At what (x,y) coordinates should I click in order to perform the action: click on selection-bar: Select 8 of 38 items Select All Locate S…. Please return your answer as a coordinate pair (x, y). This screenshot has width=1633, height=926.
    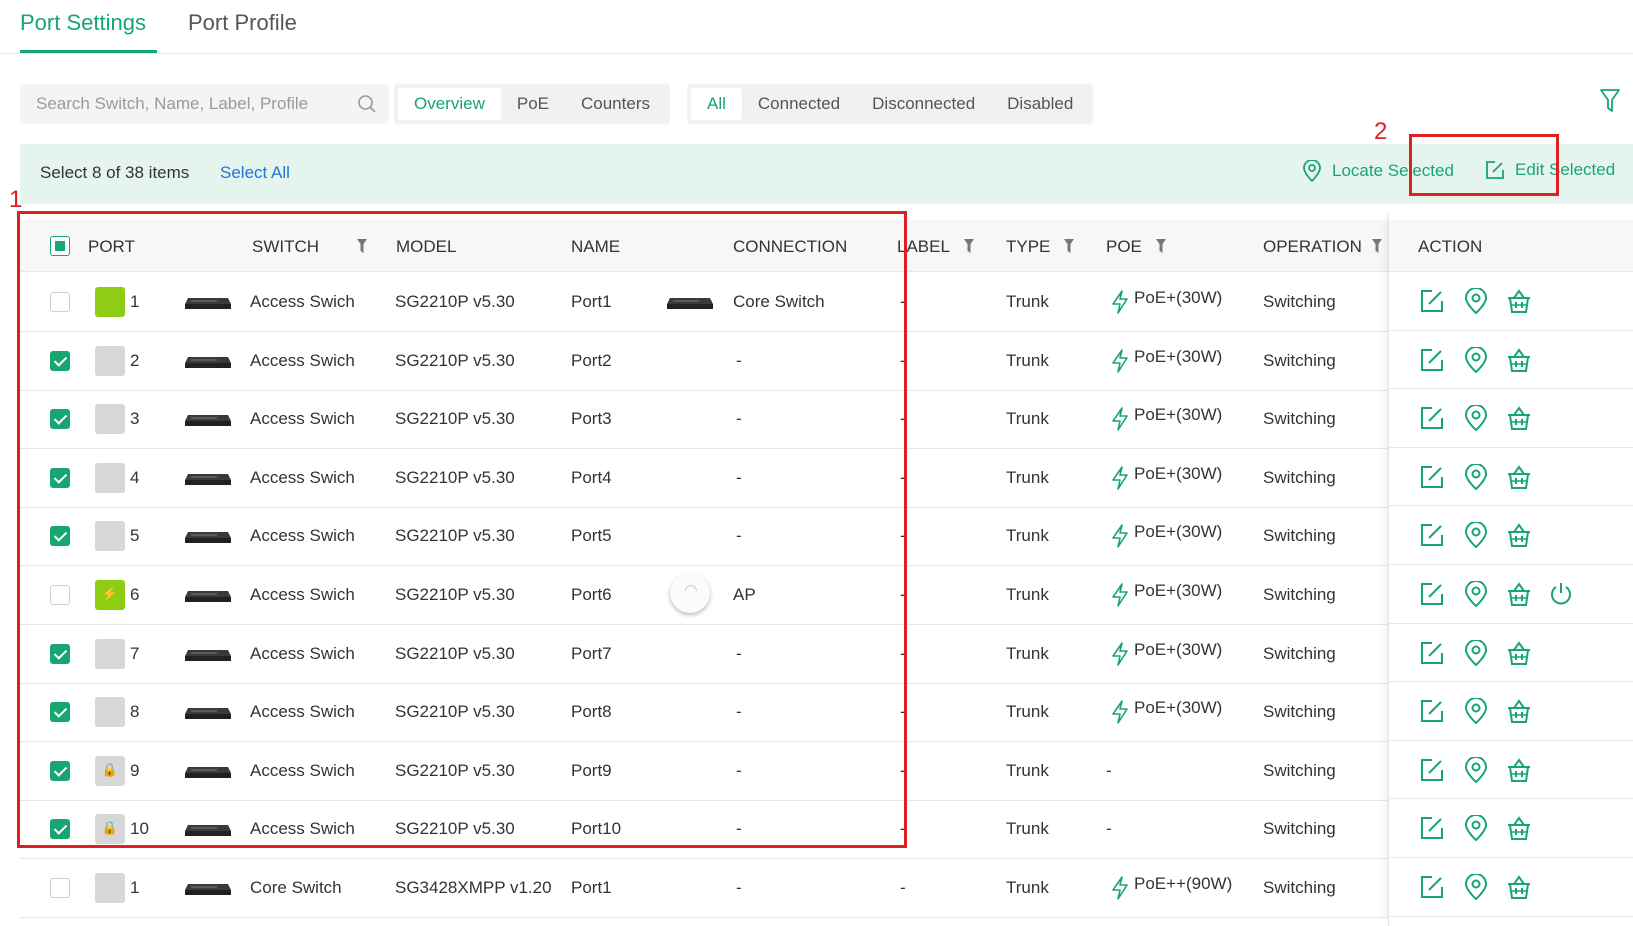
    Looking at the image, I should click on (826, 174).